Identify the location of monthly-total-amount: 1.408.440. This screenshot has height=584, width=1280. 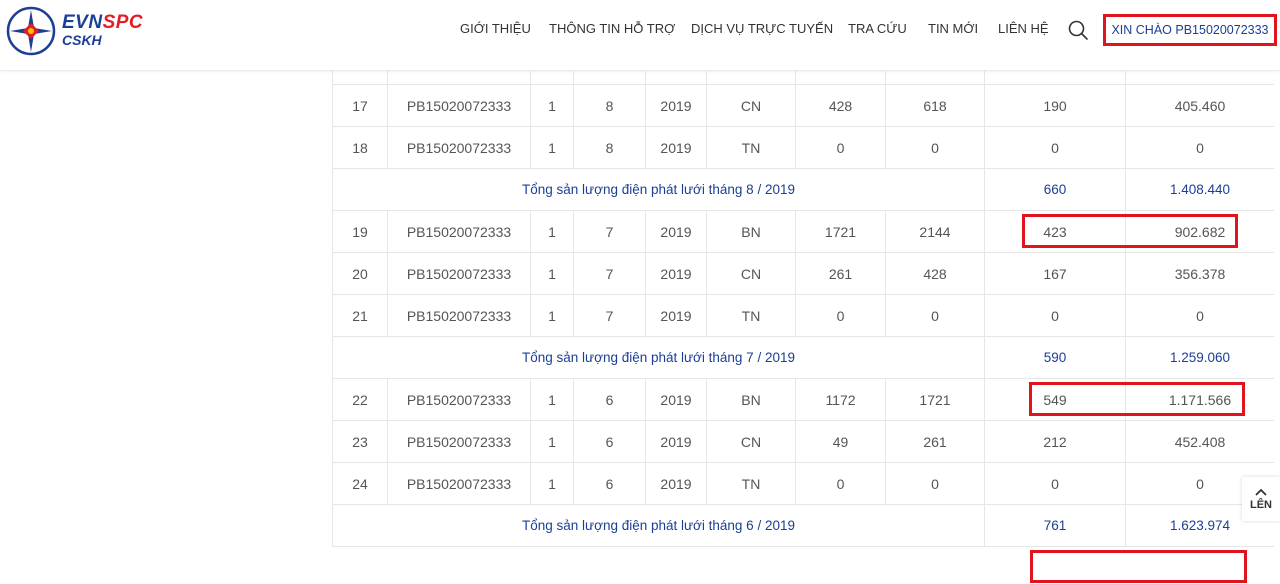
(1199, 189).